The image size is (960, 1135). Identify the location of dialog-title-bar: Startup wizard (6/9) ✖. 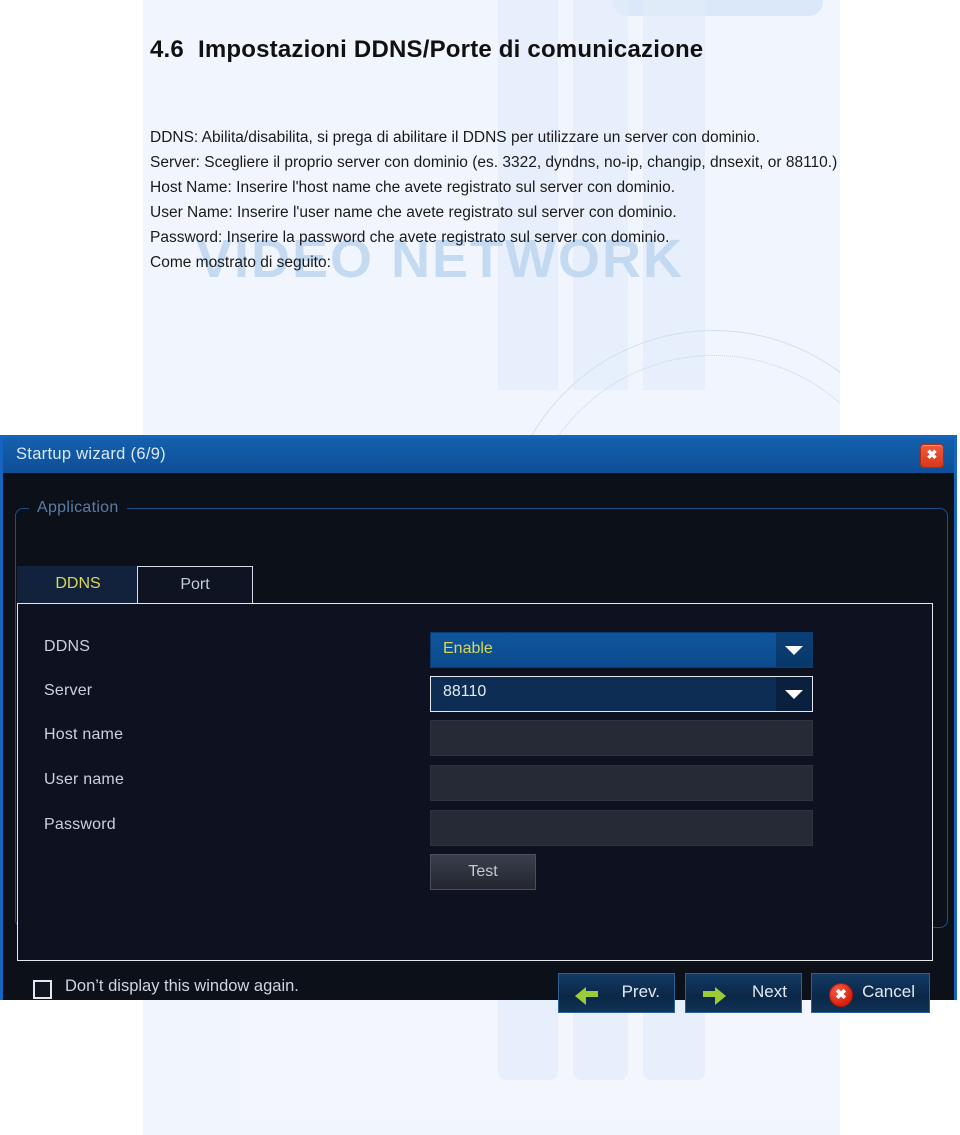
(478, 455).